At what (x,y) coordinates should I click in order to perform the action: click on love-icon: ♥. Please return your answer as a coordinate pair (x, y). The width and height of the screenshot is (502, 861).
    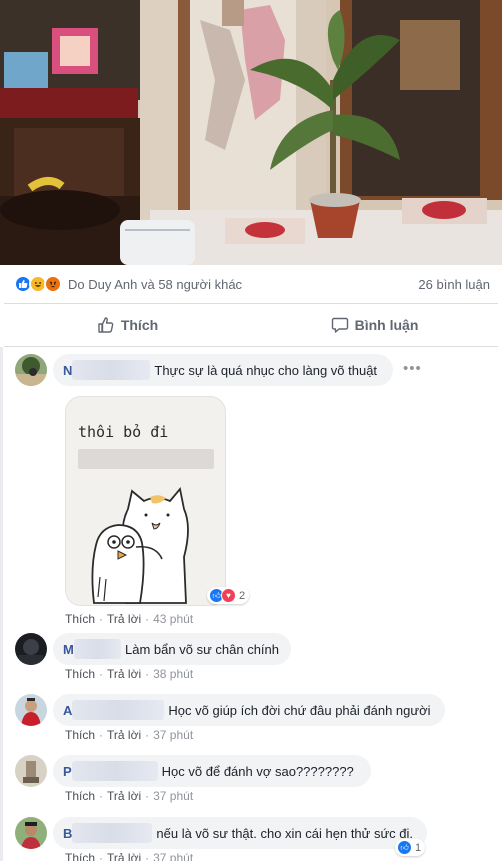
    Looking at the image, I should click on (228, 595).